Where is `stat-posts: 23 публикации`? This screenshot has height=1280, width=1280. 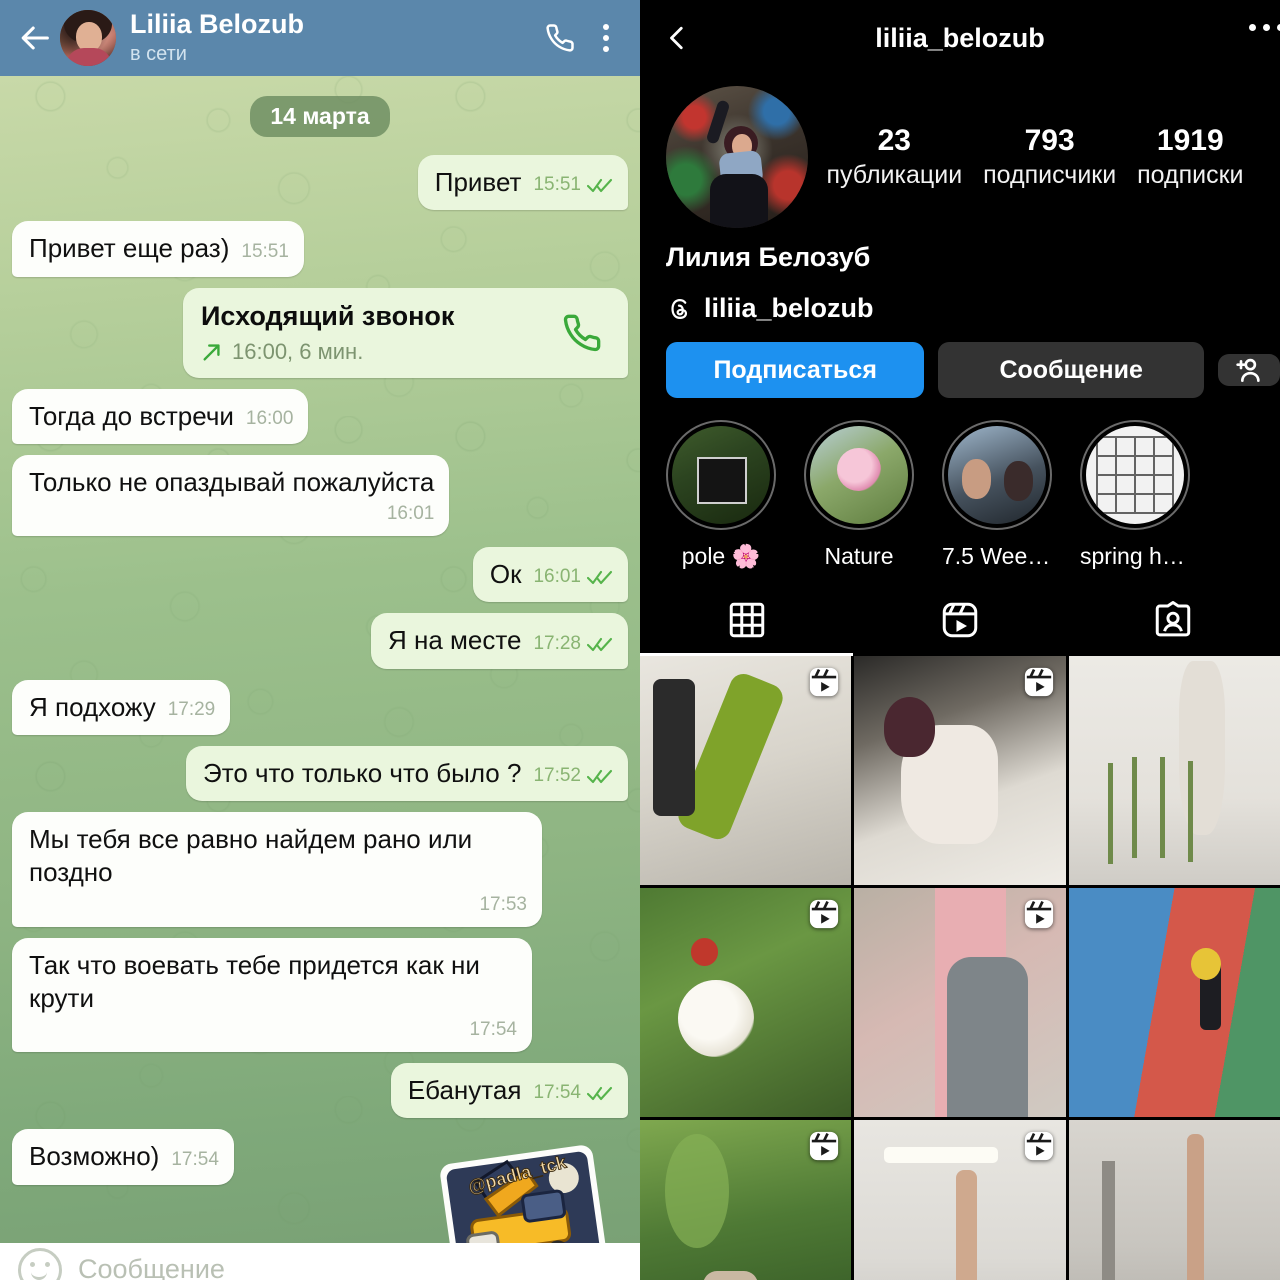
stat-posts: 23 публикации is located at coordinates (894, 157).